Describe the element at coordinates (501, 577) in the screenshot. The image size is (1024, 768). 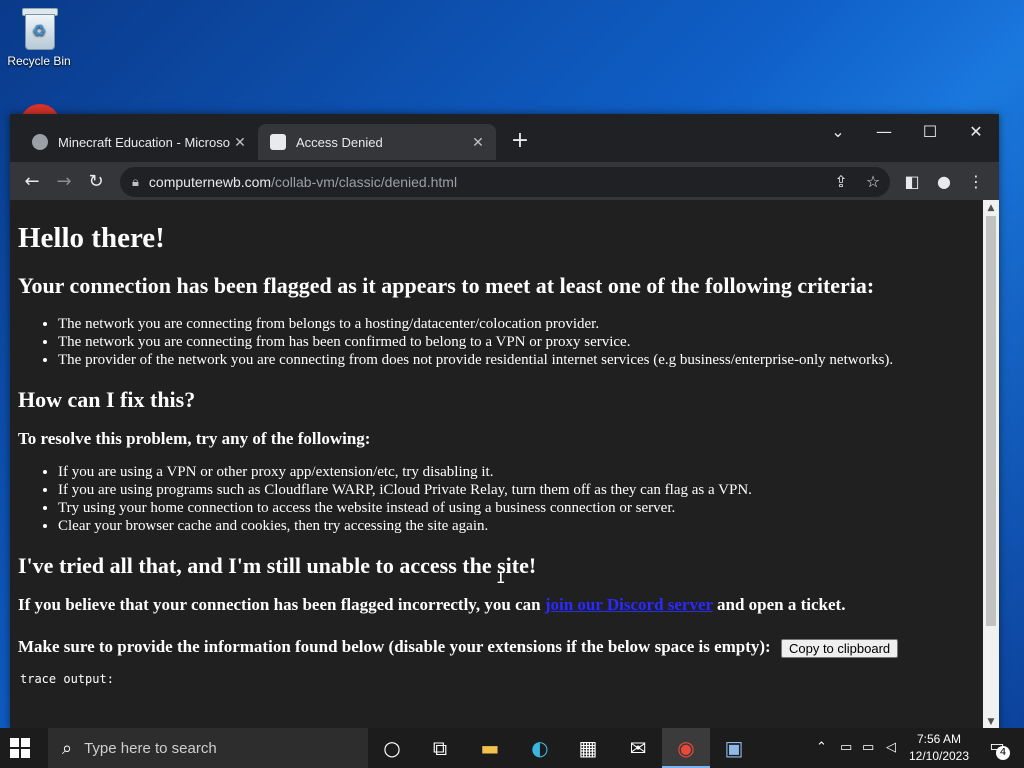
I see `text-cursor-icon: I` at that location.